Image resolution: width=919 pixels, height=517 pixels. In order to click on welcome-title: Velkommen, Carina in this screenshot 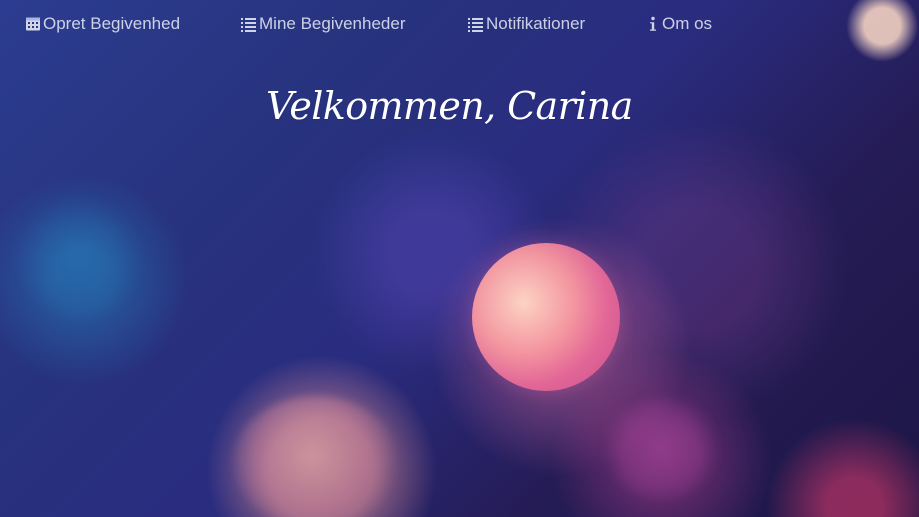, I will do `click(449, 106)`.